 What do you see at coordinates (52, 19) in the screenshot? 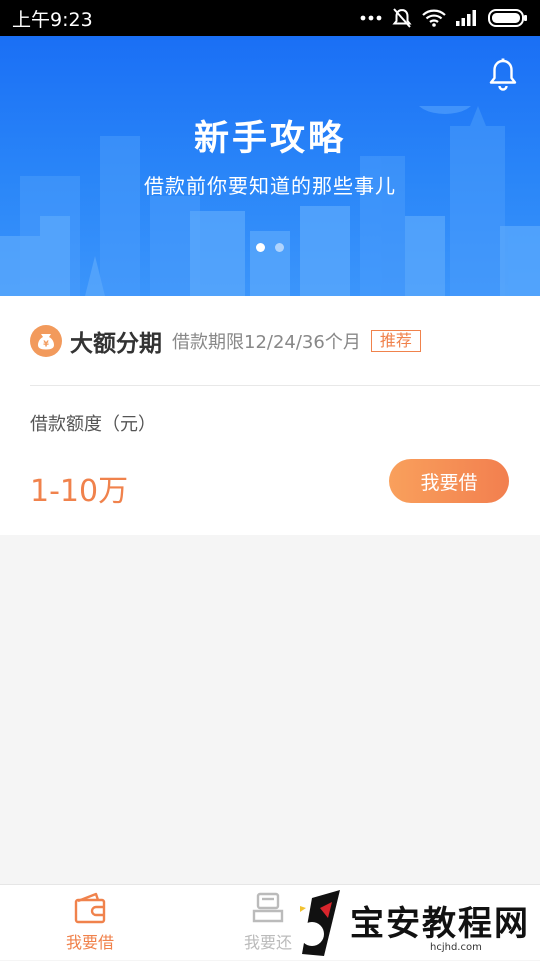
I see `status-time: 上午9:23` at bounding box center [52, 19].